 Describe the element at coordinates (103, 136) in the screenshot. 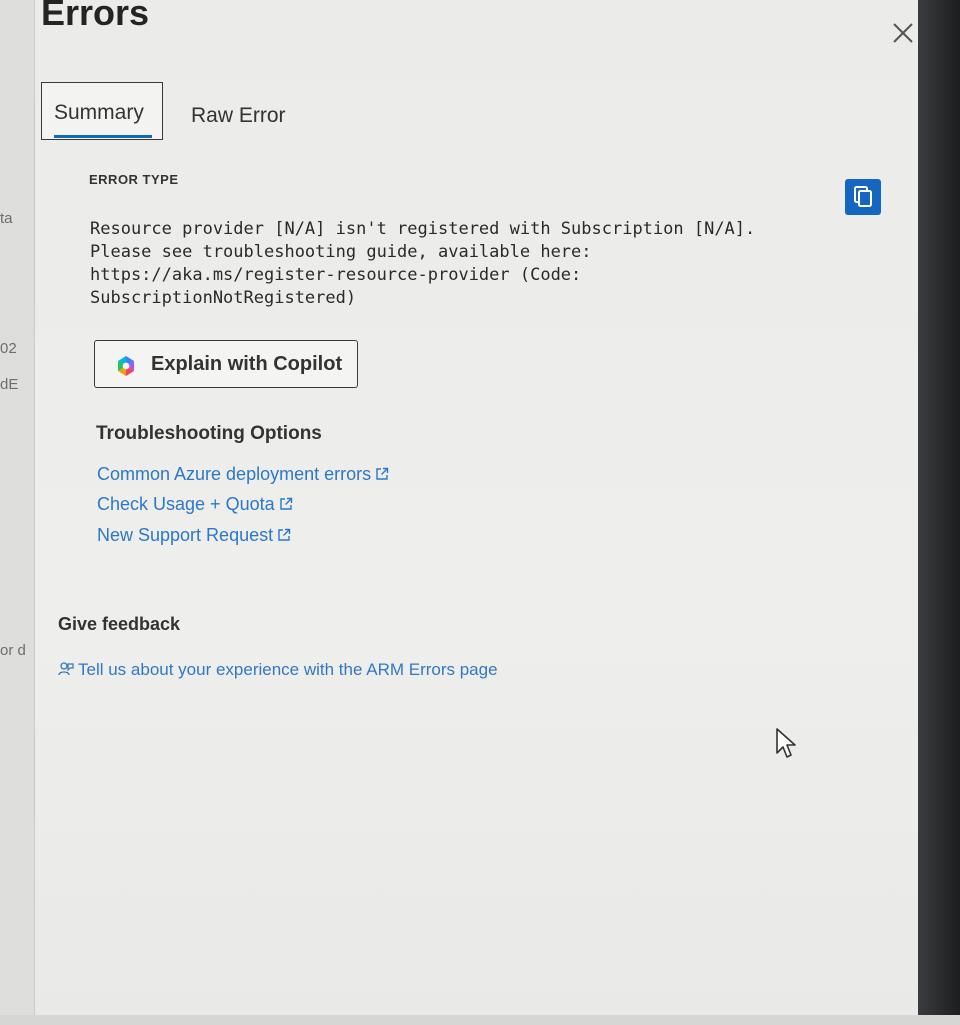

I see `active-tab-indicator` at that location.